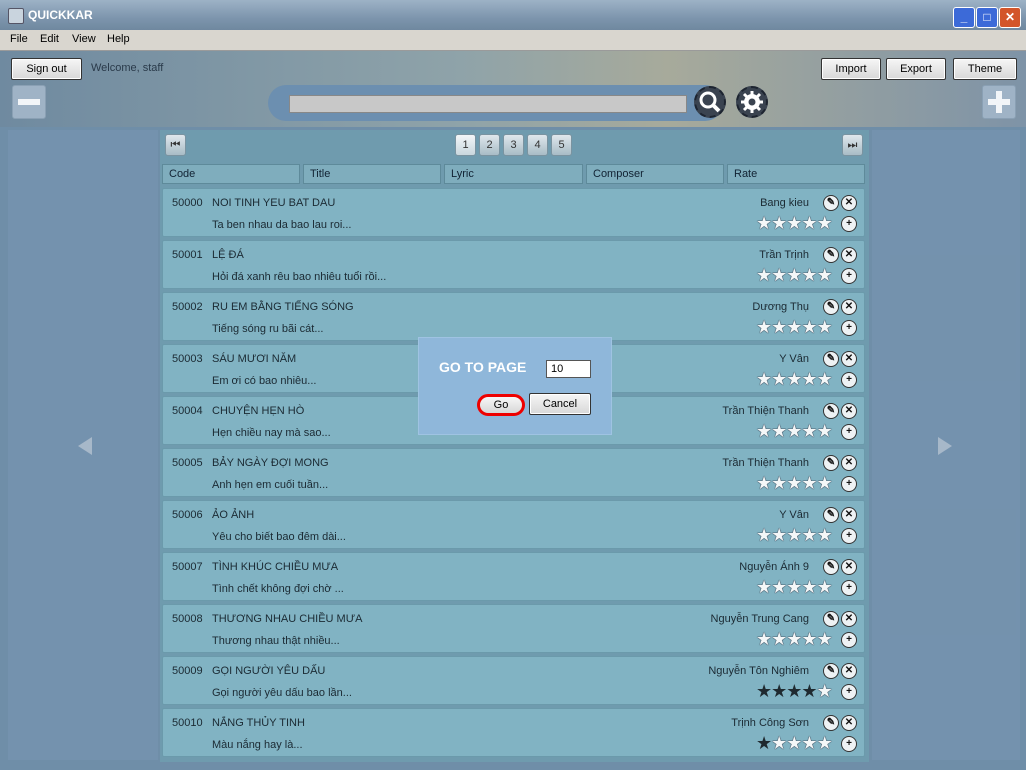 This screenshot has width=1026, height=770. What do you see at coordinates (916, 69) in the screenshot?
I see `export-button: Export` at bounding box center [916, 69].